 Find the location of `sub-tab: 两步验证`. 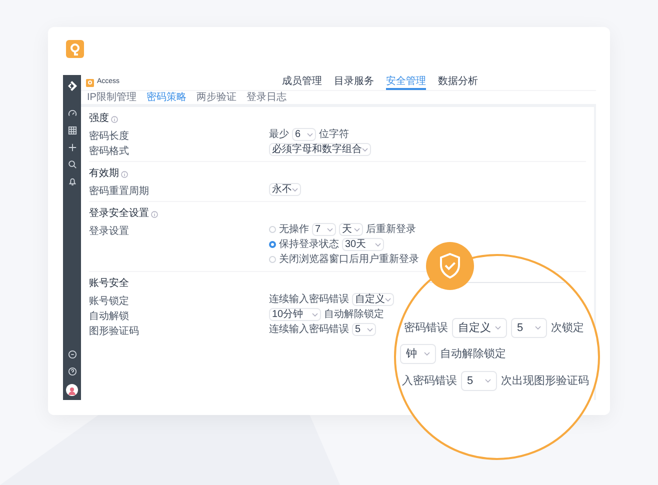

sub-tab: 两步验证 is located at coordinates (216, 97).